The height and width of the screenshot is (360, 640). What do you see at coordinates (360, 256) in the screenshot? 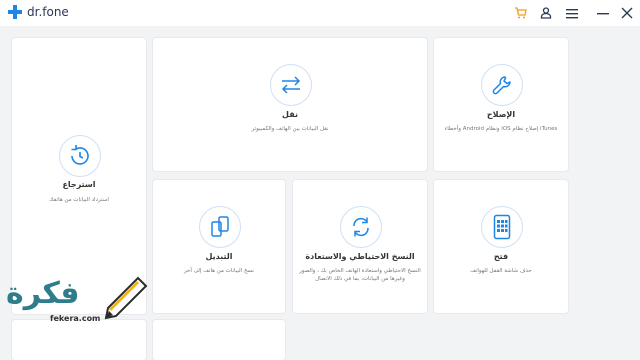
I see `backup-title: النسخ الاحتياطي والاستعادة` at bounding box center [360, 256].